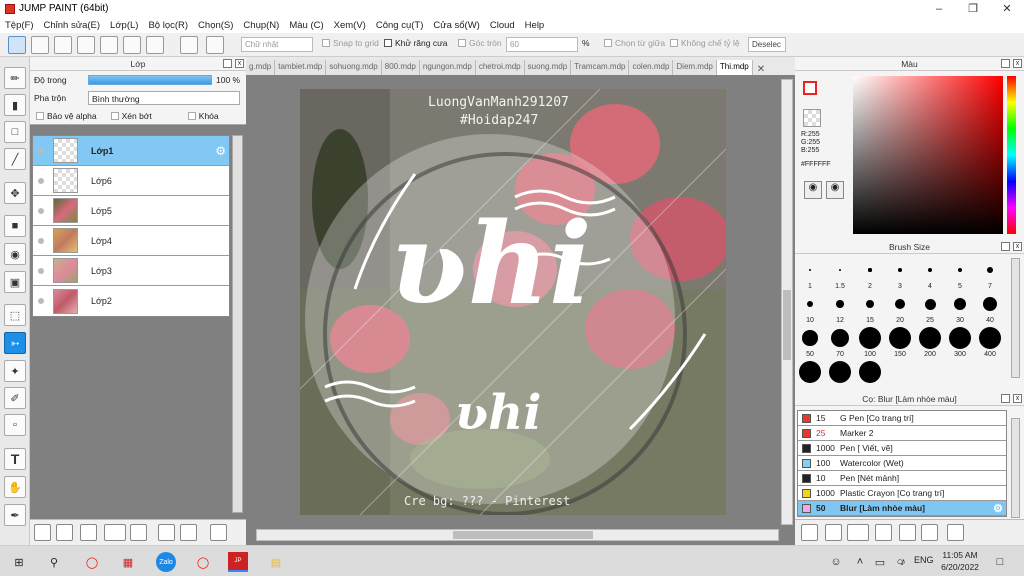 The image size is (1024, 576). Describe the element at coordinates (456, 25) in the screenshot. I see `menu-window: Cửa sổ(W)` at that location.